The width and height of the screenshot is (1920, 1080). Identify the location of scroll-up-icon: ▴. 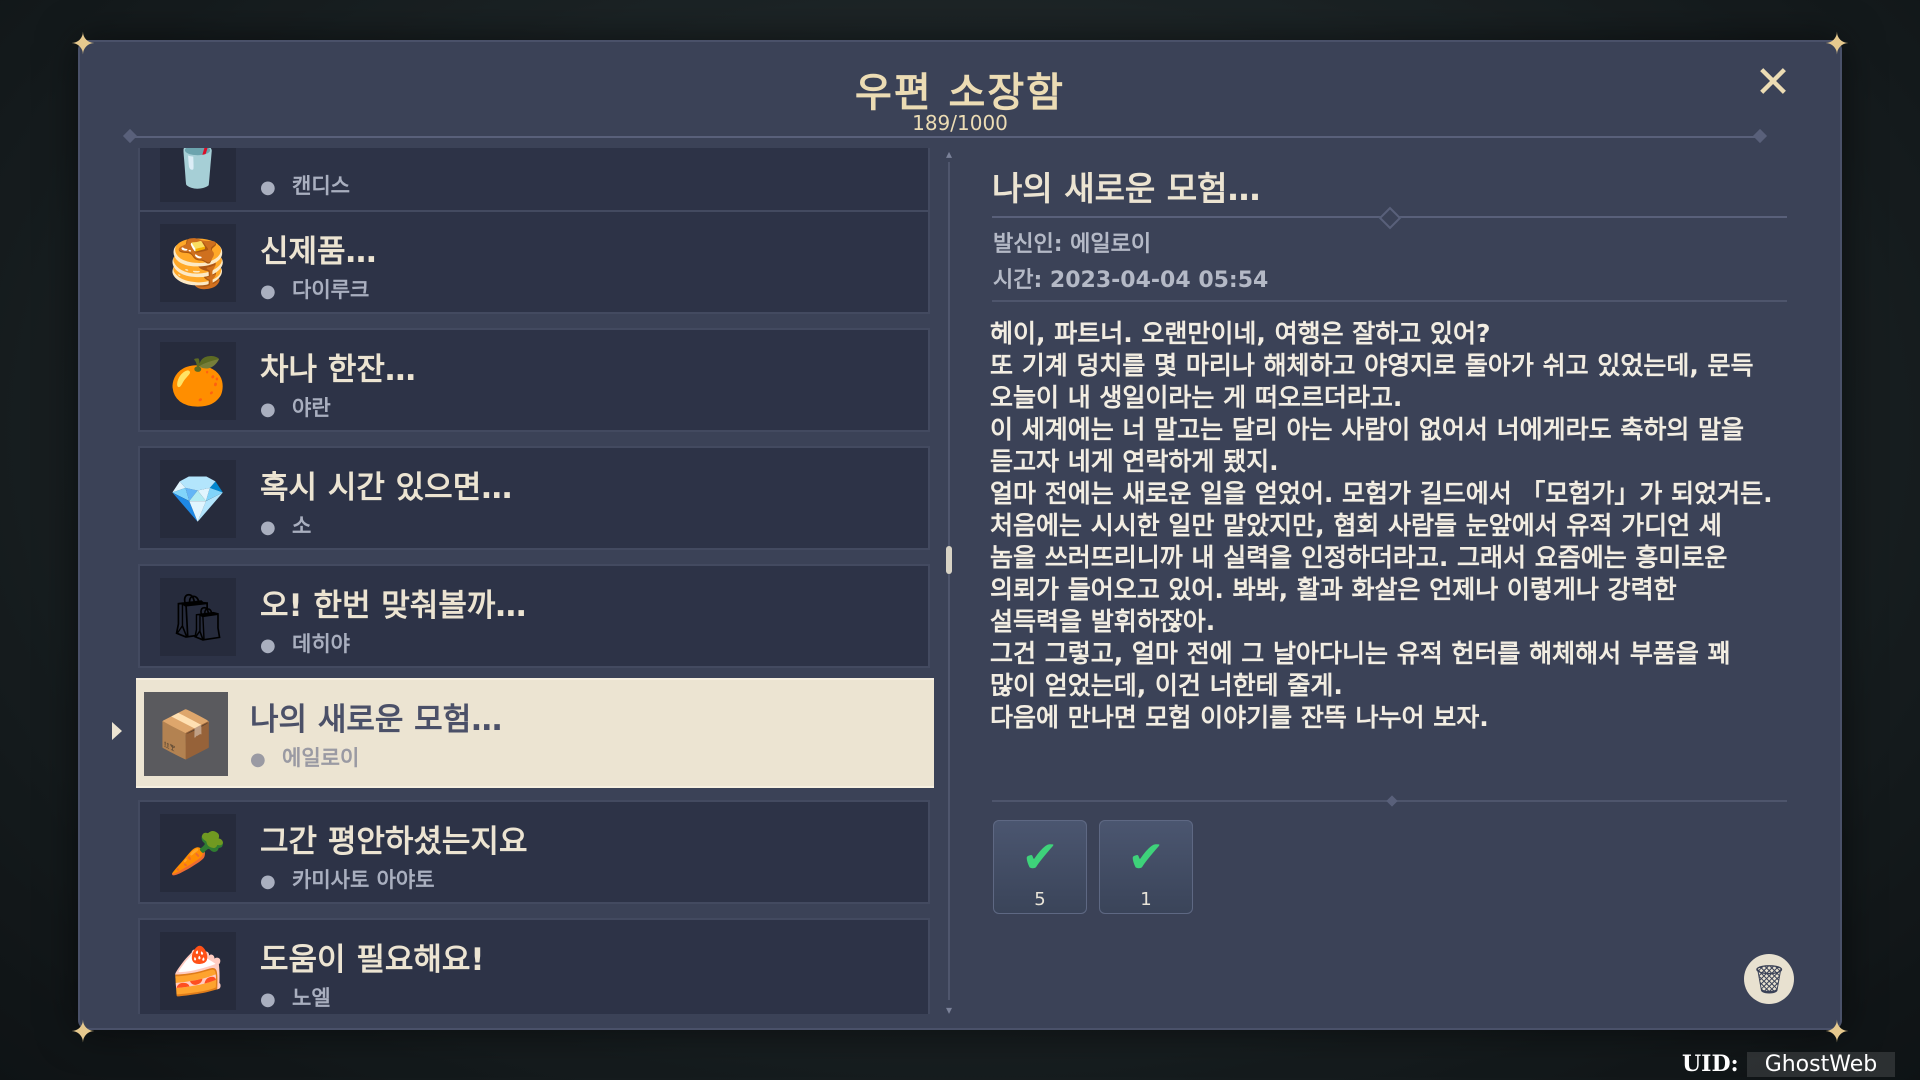
(949, 154).